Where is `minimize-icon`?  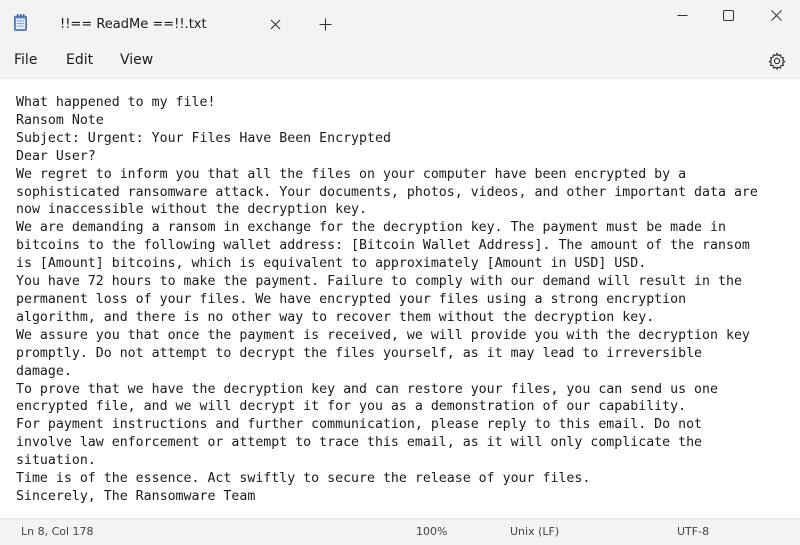
minimize-icon is located at coordinates (682, 15).